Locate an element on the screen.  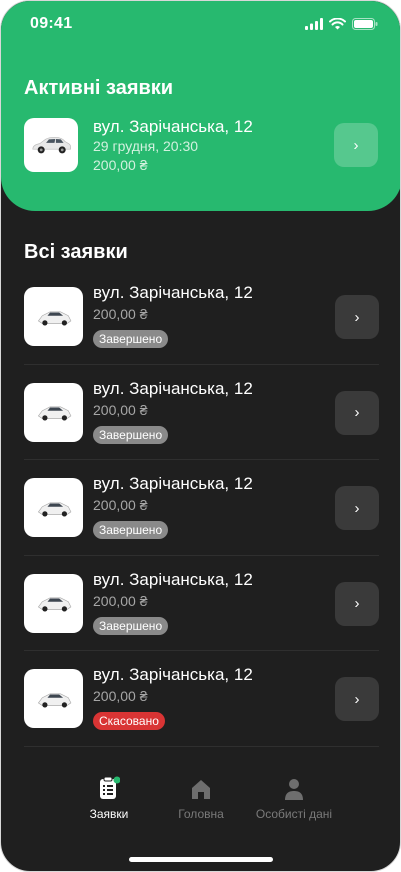
battery-icon is located at coordinates (365, 26).